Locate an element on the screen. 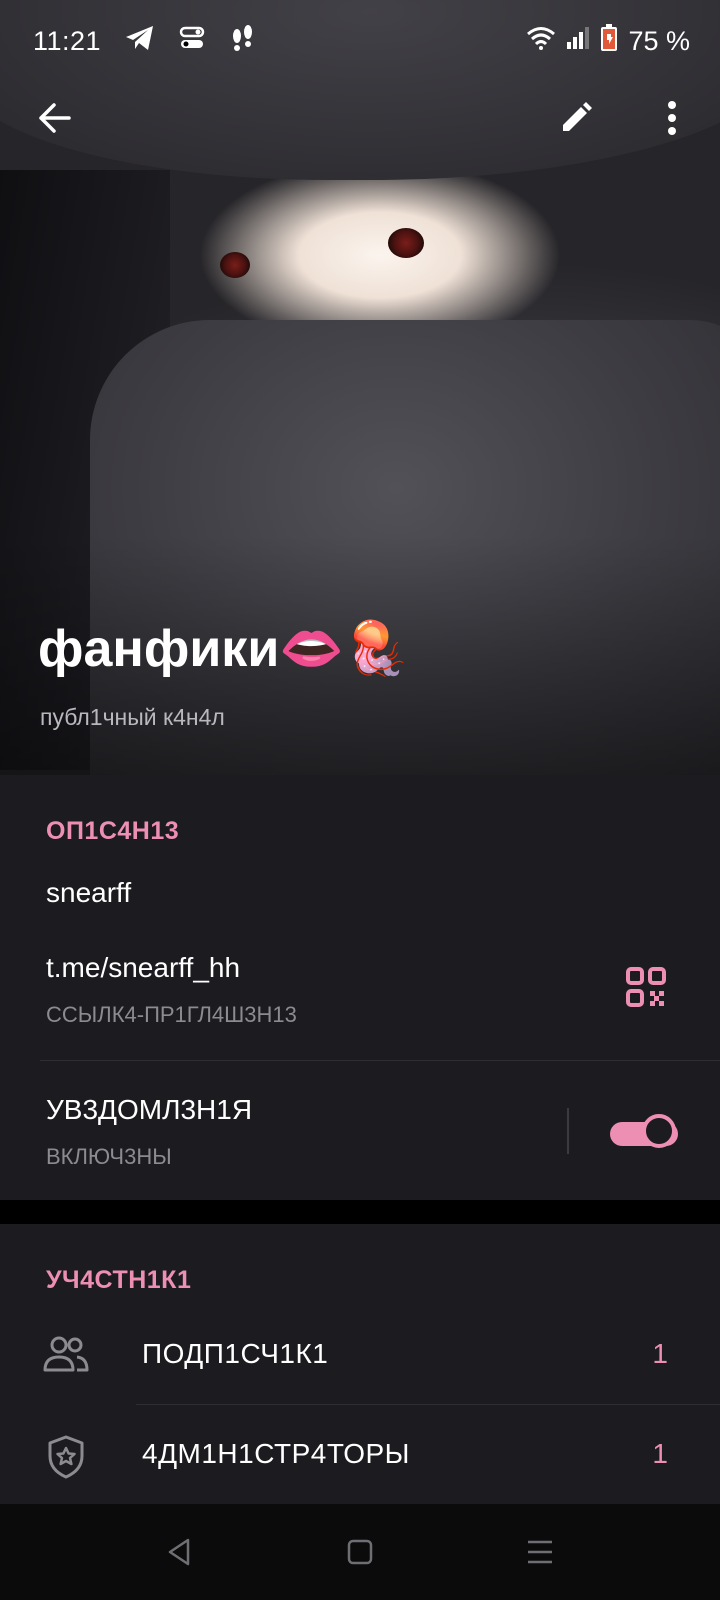 The image size is (720, 1600). users-icon is located at coordinates (66, 1355).